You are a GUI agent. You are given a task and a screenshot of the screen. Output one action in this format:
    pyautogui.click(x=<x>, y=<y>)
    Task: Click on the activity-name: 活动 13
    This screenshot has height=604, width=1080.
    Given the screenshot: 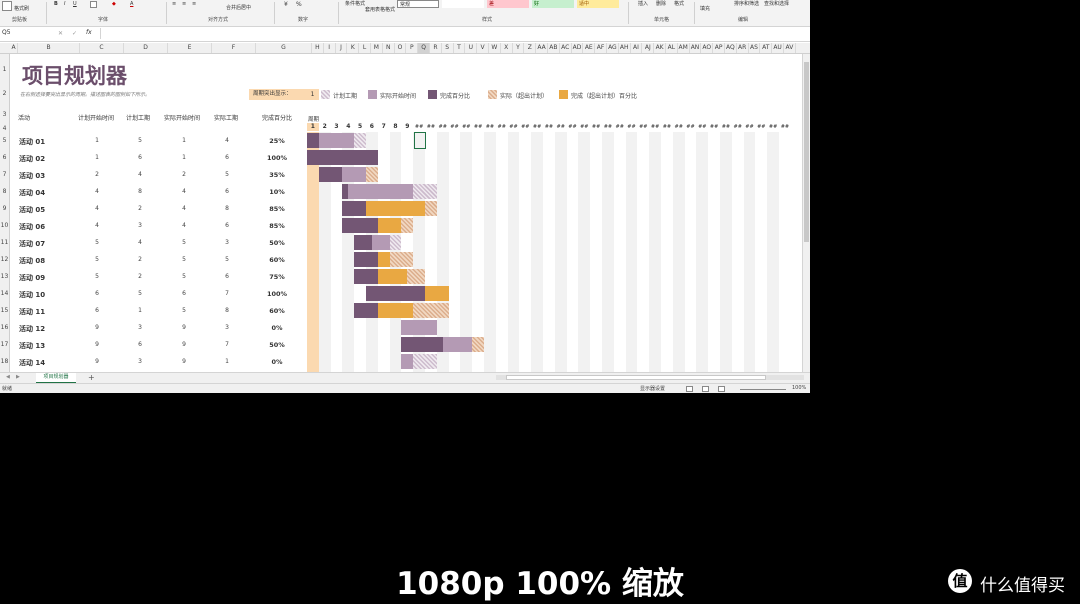 What is the action you would take?
    pyautogui.click(x=32, y=346)
    